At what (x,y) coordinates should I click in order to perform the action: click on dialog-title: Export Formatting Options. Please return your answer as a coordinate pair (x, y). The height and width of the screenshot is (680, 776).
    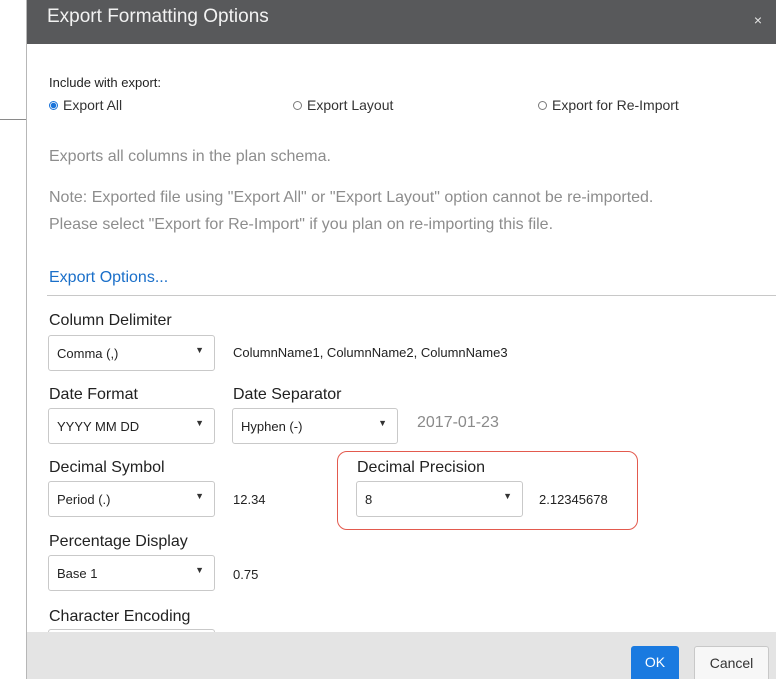
    Looking at the image, I should click on (158, 16).